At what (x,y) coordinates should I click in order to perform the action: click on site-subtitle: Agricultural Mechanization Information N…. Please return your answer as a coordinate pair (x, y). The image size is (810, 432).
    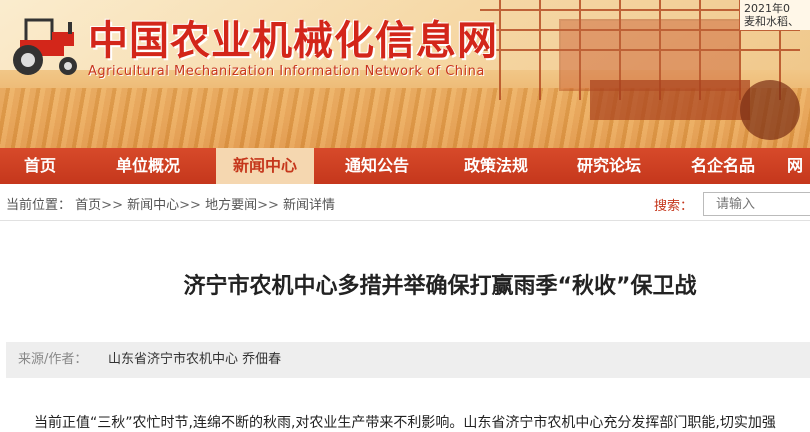
    Looking at the image, I should click on (286, 71).